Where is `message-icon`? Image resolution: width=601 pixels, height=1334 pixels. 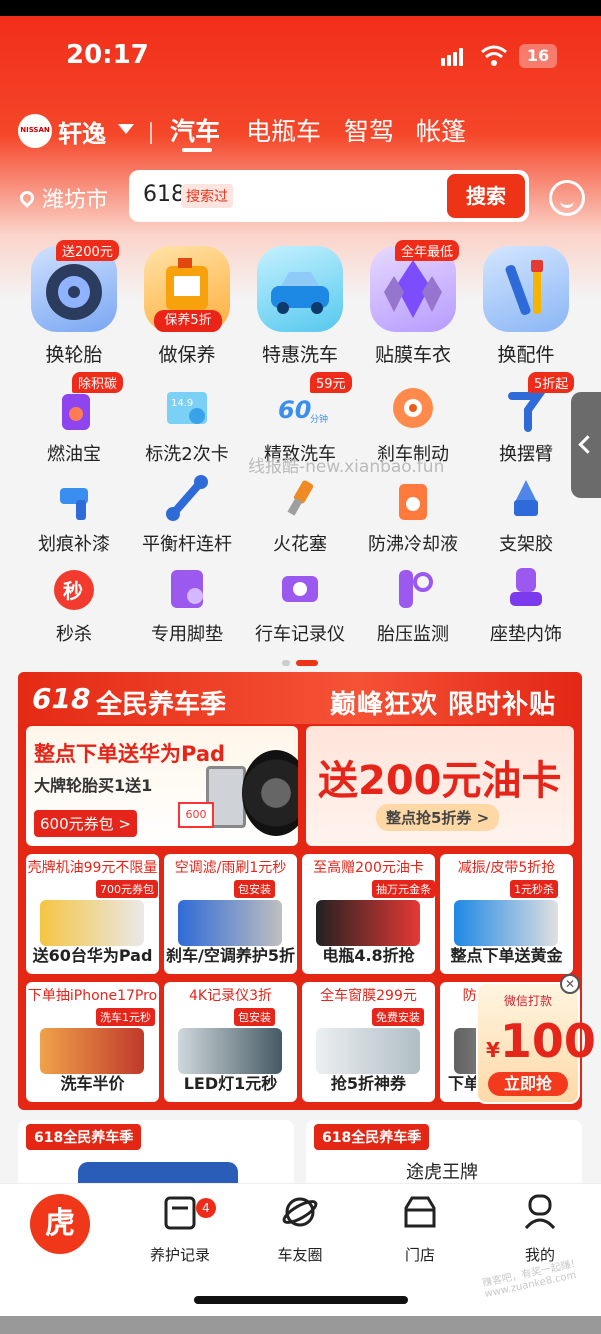
message-icon is located at coordinates (567, 198).